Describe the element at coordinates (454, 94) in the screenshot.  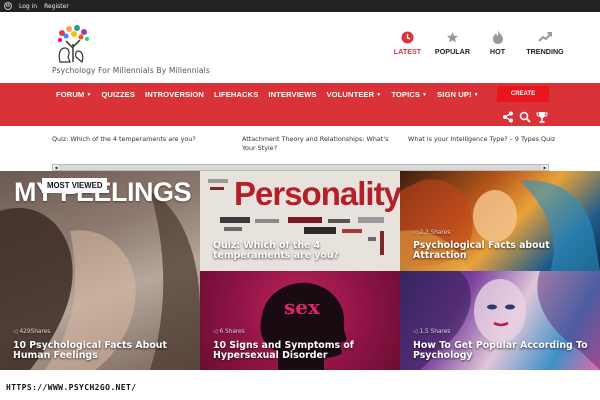
I see `nav-item-label: SIGN UP!` at that location.